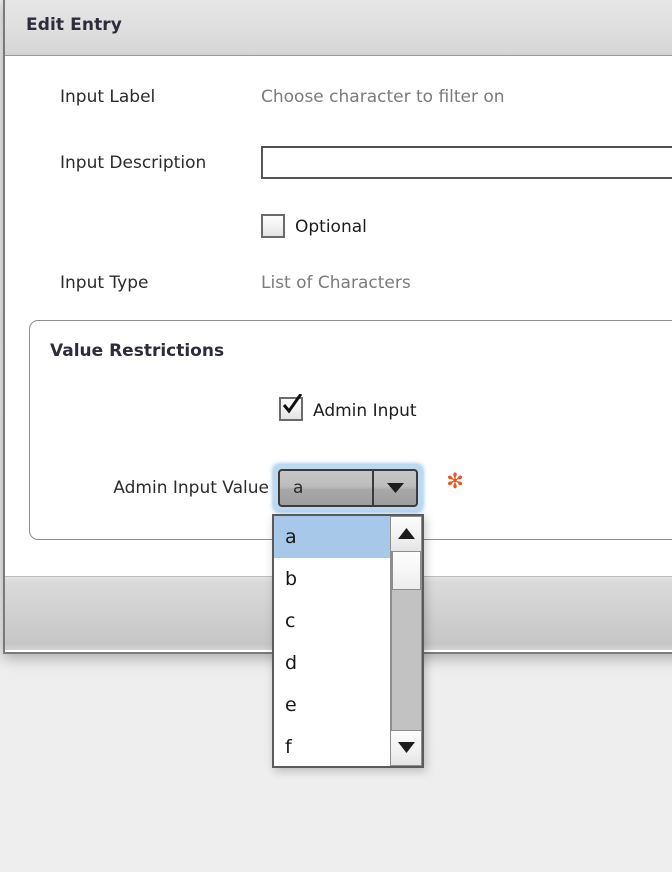 Image resolution: width=672 pixels, height=872 pixels. What do you see at coordinates (133, 163) in the screenshot?
I see `input-description-label: Input Description` at bounding box center [133, 163].